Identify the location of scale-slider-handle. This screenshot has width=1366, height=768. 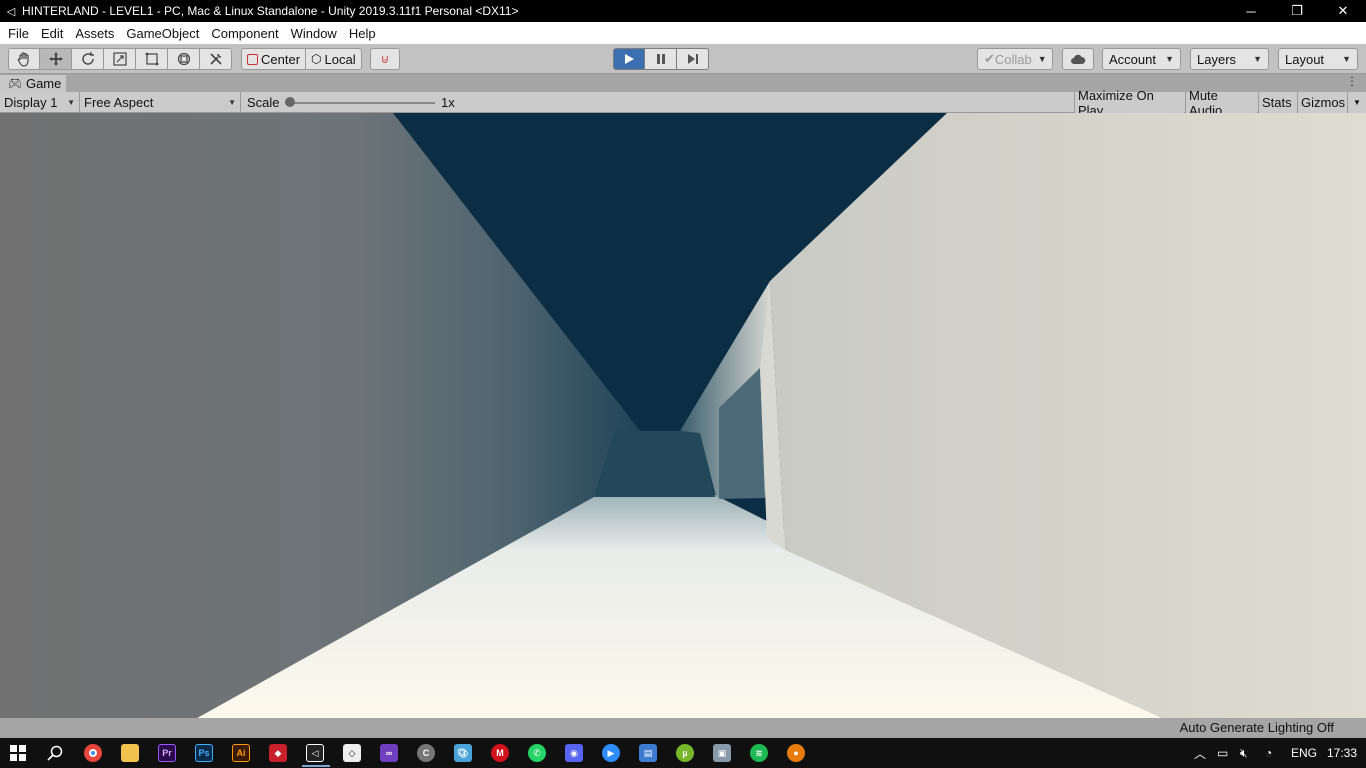
(290, 102).